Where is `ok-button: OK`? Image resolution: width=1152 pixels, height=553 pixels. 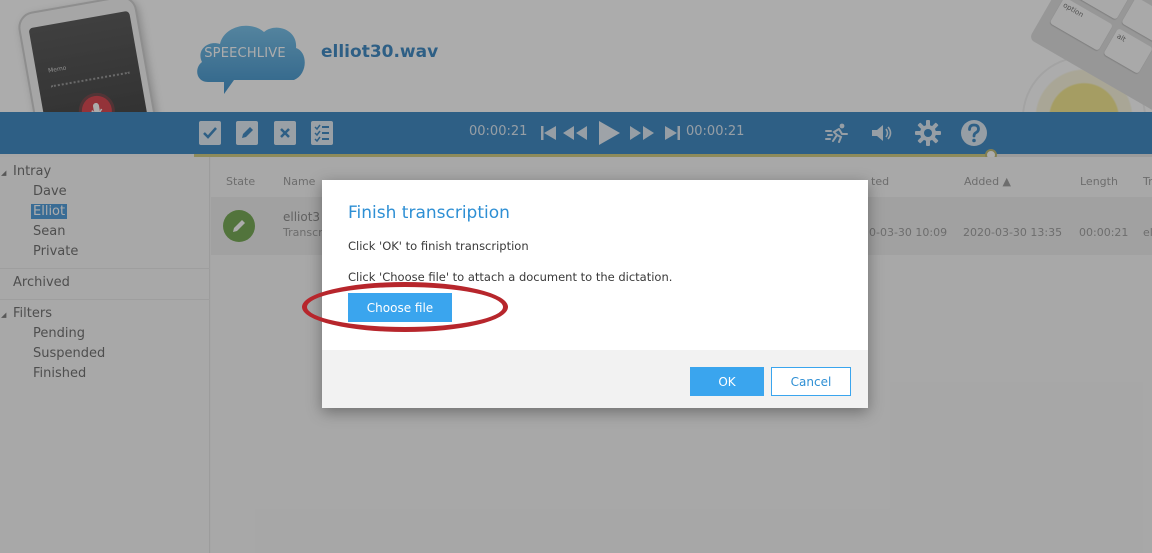
ok-button: OK is located at coordinates (727, 381).